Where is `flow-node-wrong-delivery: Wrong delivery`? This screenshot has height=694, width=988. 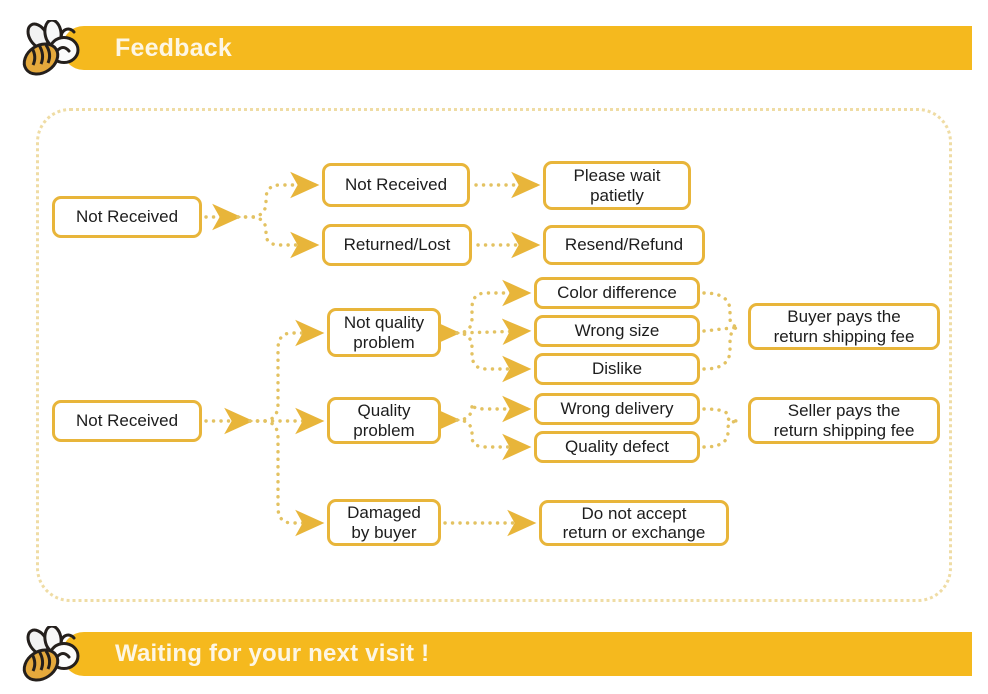
flow-node-wrong-delivery: Wrong delivery is located at coordinates (617, 409).